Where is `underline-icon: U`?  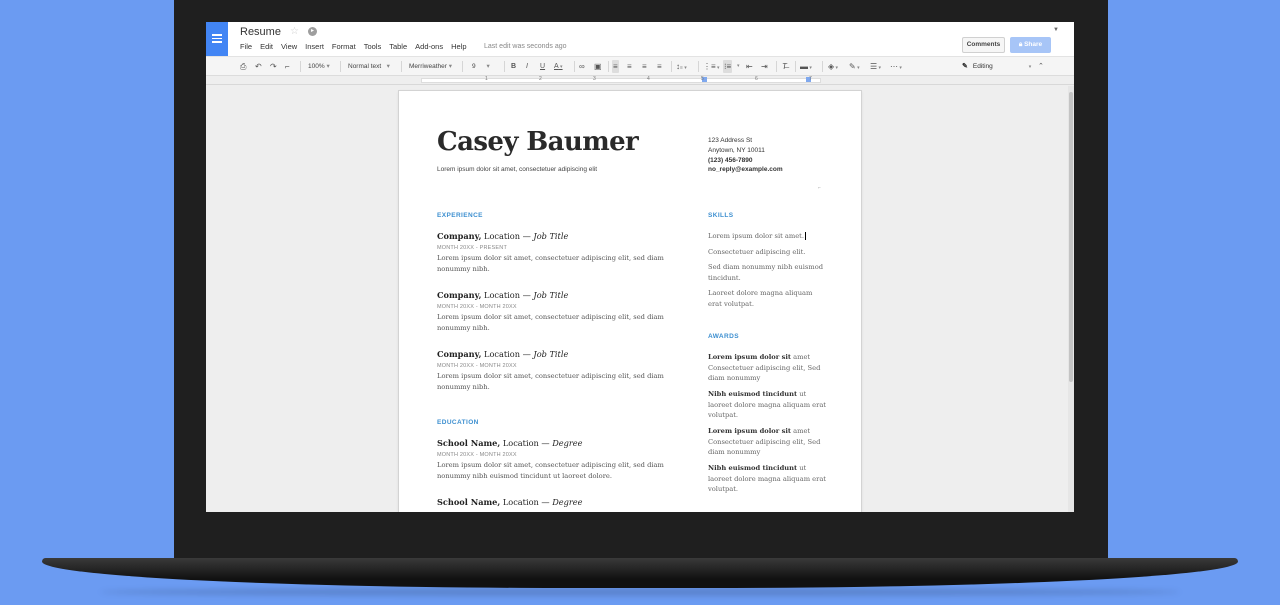
underline-icon: U is located at coordinates (542, 66).